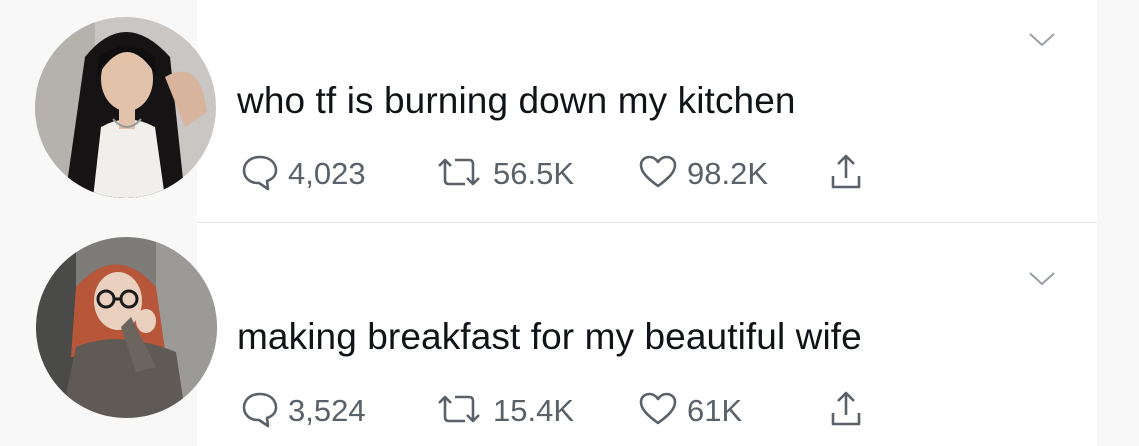  What do you see at coordinates (715, 410) in the screenshot?
I see `like-count: 61K` at bounding box center [715, 410].